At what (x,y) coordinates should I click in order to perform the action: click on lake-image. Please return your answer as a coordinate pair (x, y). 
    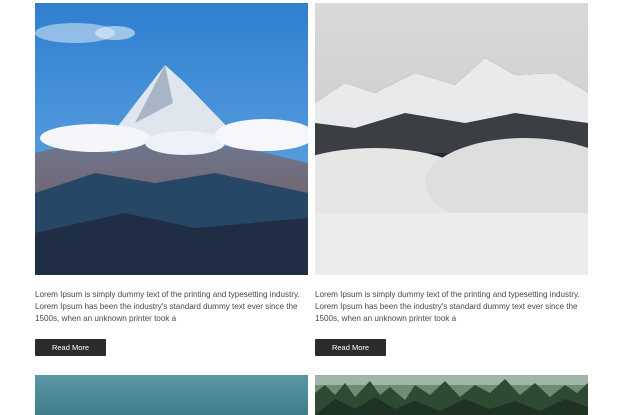
    Looking at the image, I should click on (171, 395).